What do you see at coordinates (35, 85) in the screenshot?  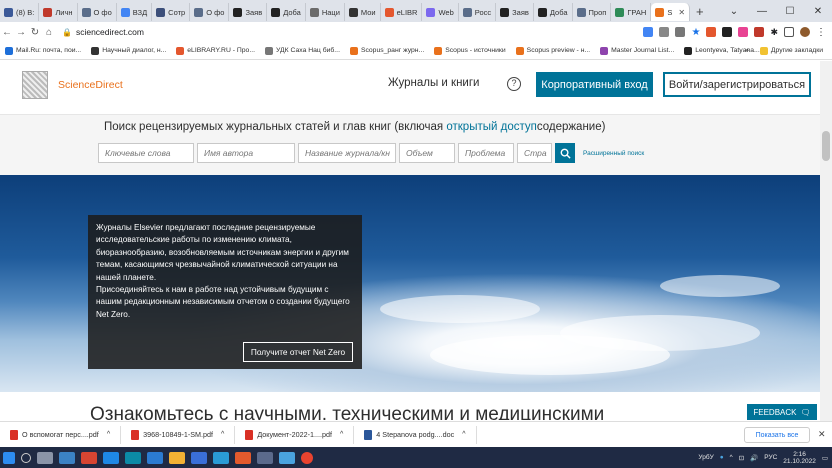 I see `elsevier-tree-logo` at bounding box center [35, 85].